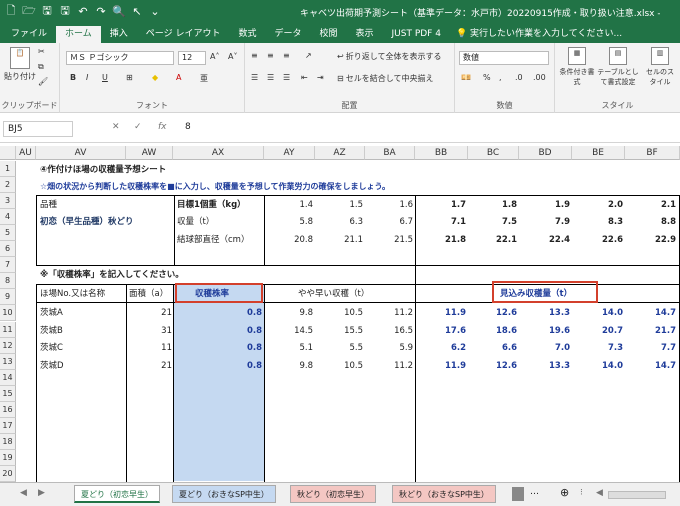  I want to click on field-name-cell: 茨城A, so click(51, 313).